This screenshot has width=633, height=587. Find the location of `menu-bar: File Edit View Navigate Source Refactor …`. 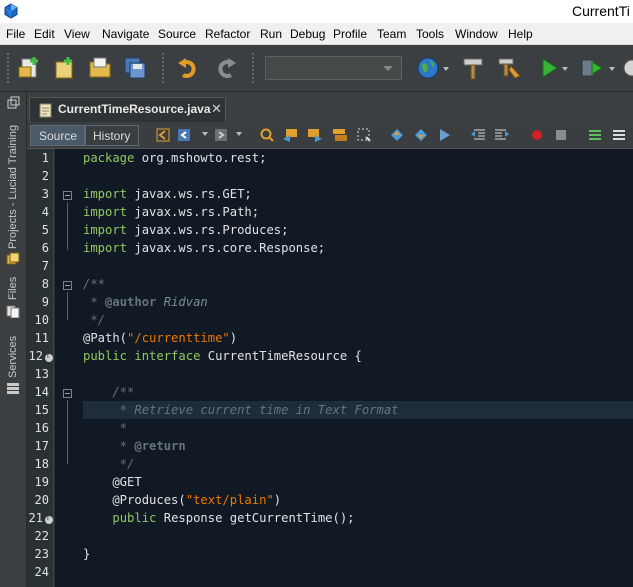

menu-bar: File Edit View Navigate Source Refactor … is located at coordinates (316, 34).